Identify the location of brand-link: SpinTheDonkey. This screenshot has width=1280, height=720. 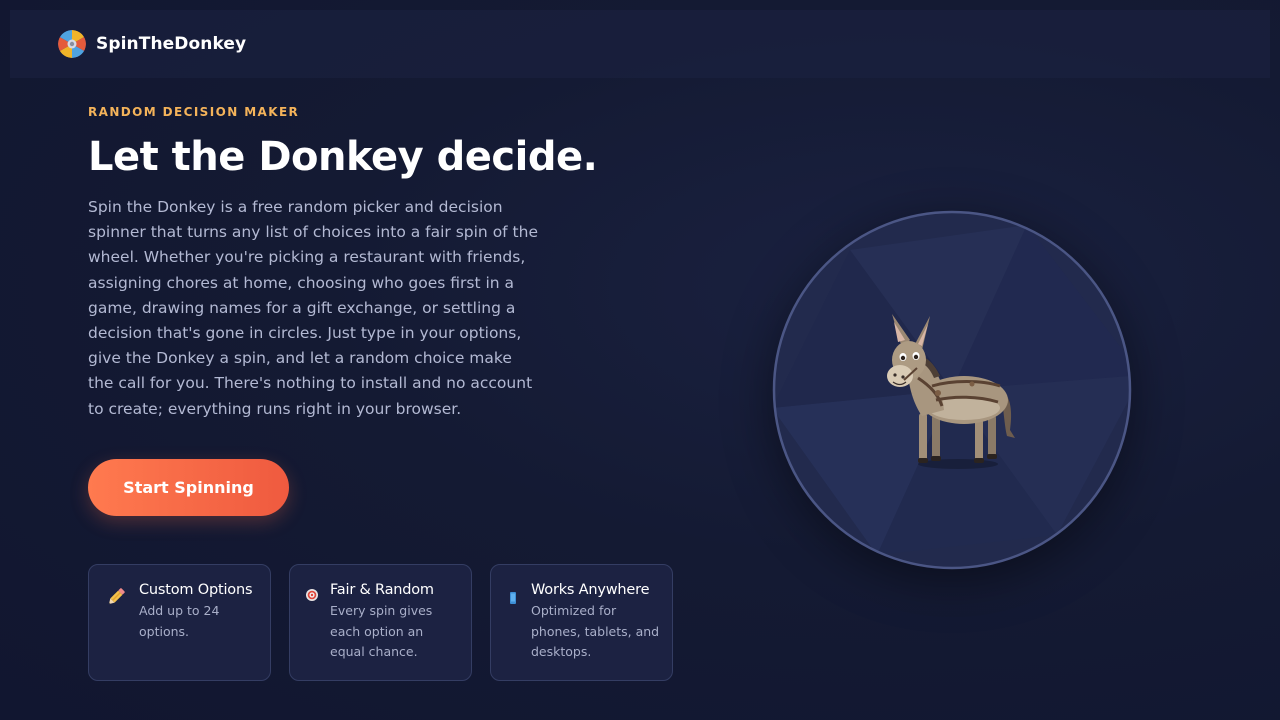
(152, 44).